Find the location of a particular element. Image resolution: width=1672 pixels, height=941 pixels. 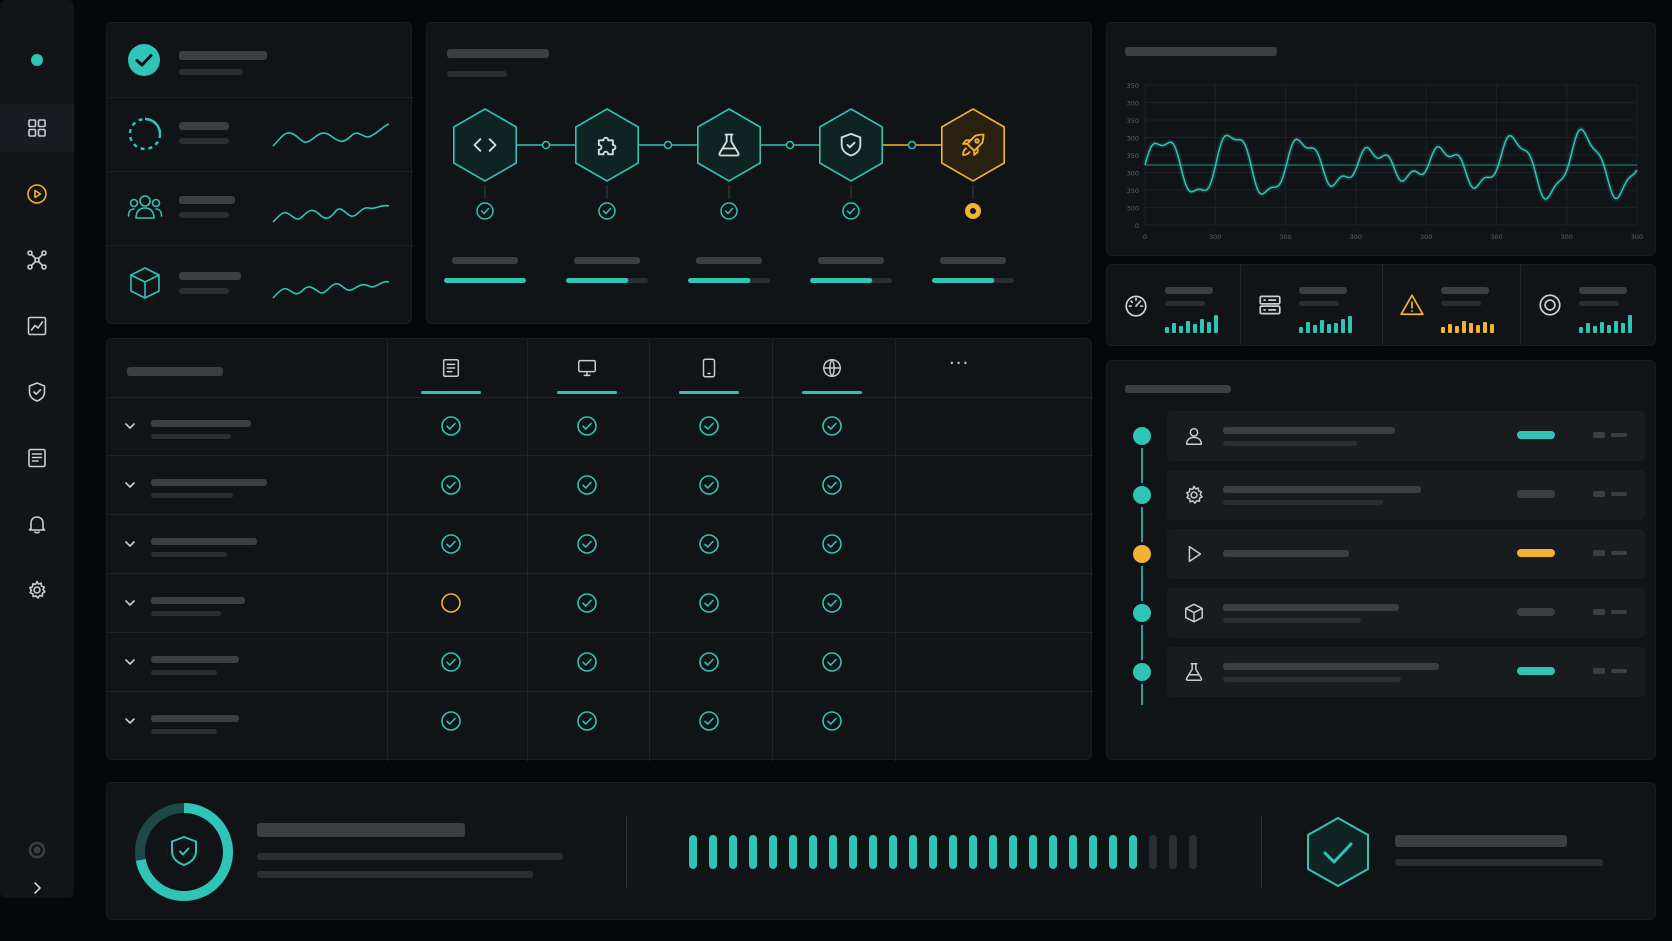

nodes-icon is located at coordinates (37, 260).